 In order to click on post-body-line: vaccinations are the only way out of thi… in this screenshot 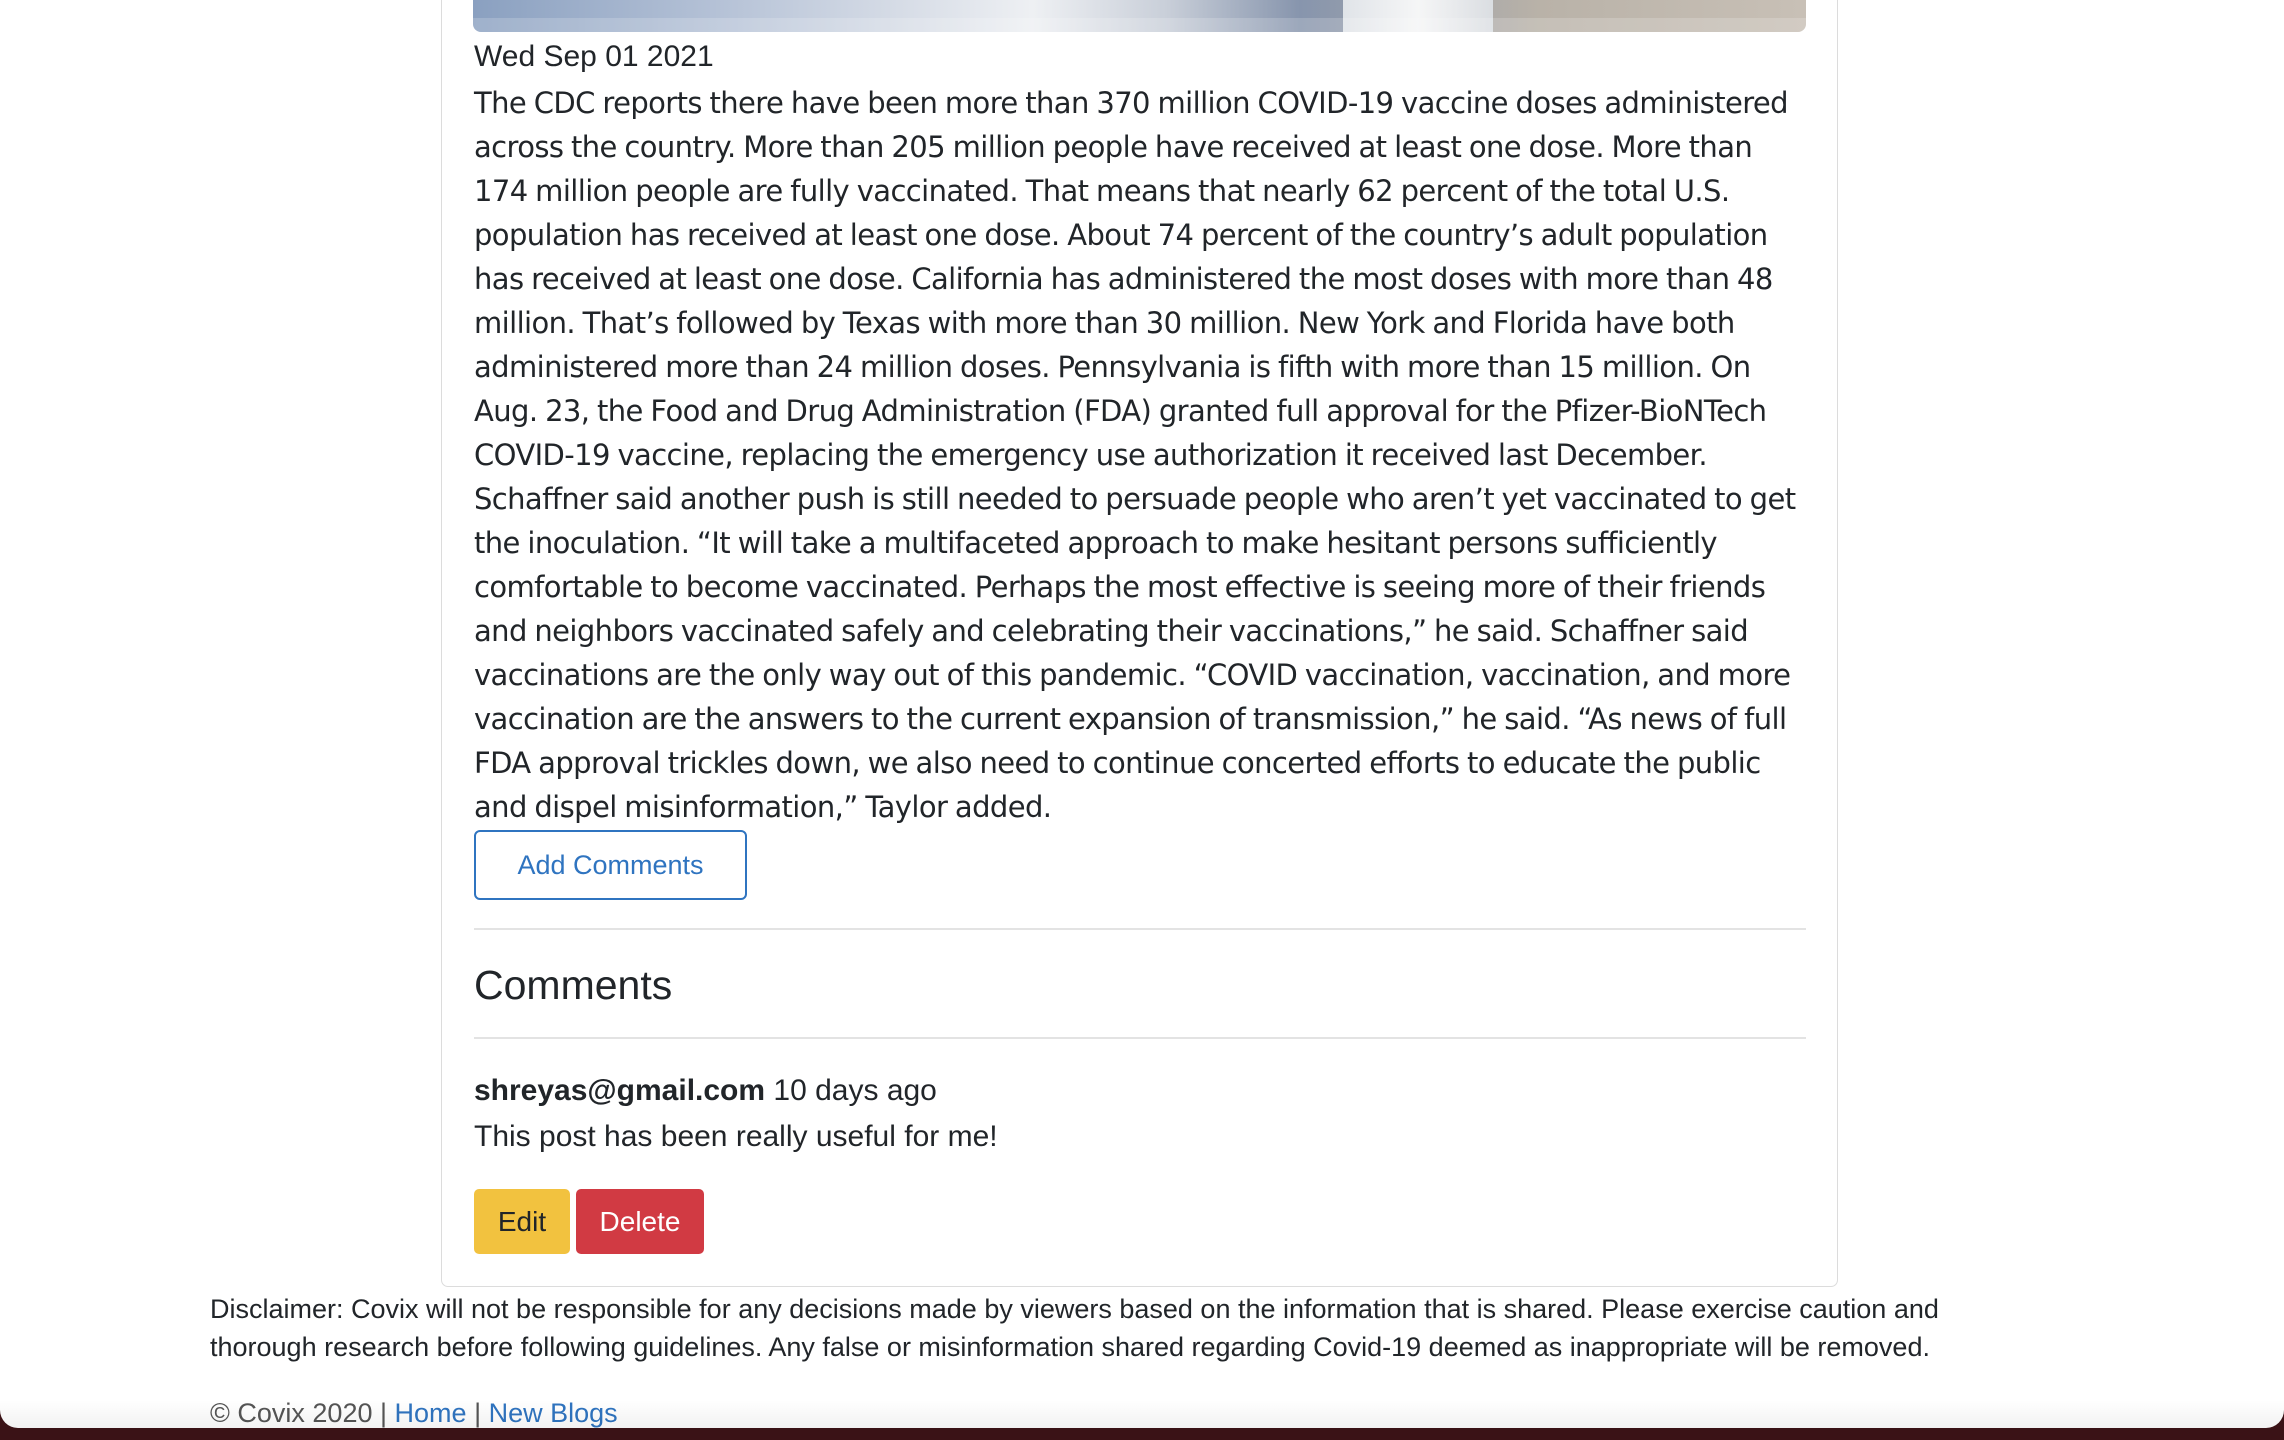, I will do `click(1132, 675)`.